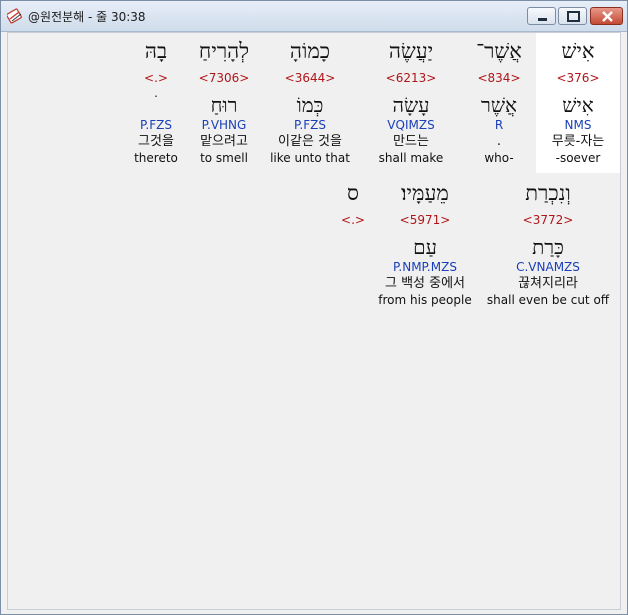  What do you see at coordinates (411, 125) in the screenshot?
I see `morphology-code: VQIMZS` at bounding box center [411, 125].